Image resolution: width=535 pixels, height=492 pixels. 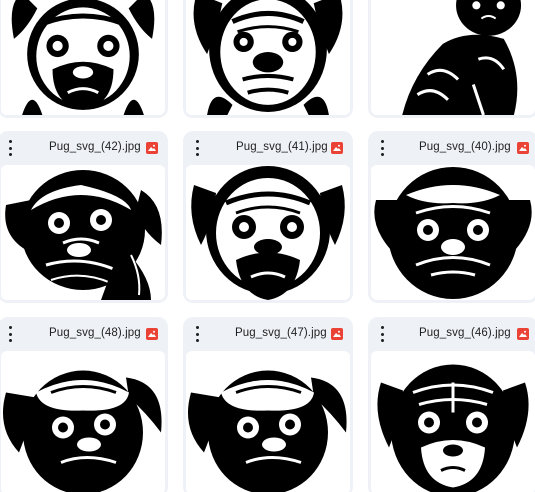 What do you see at coordinates (95, 333) in the screenshot?
I see `file-name: Pug_svg_(48).jpg` at bounding box center [95, 333].